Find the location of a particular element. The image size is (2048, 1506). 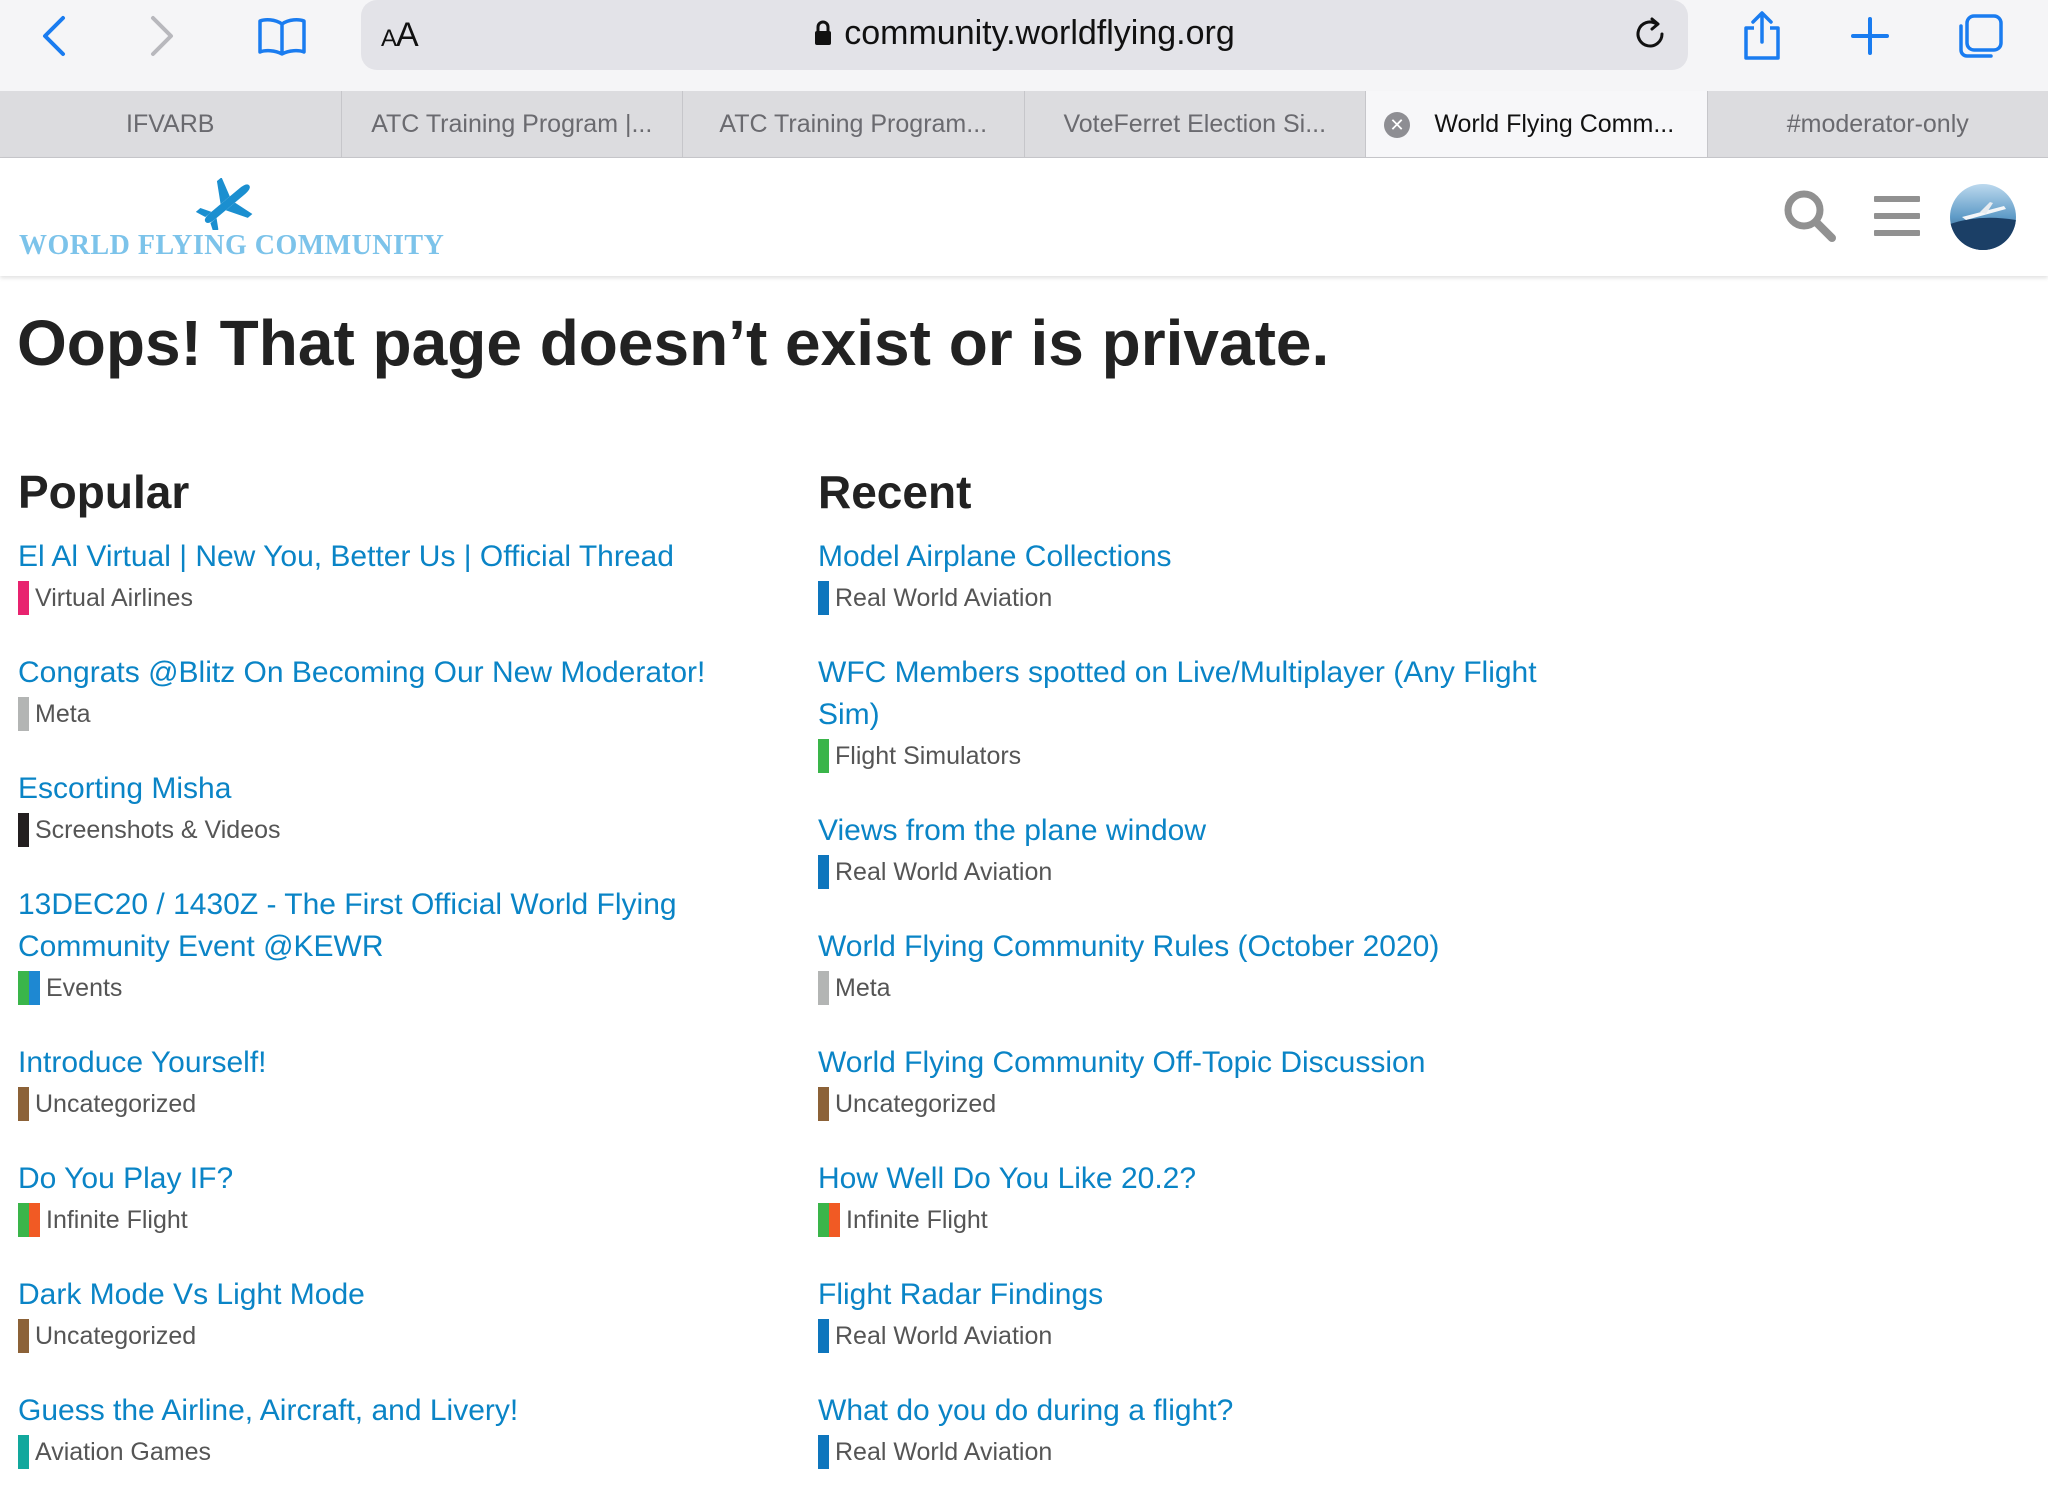

recent-heading: Recent is located at coordinates (1198, 492).